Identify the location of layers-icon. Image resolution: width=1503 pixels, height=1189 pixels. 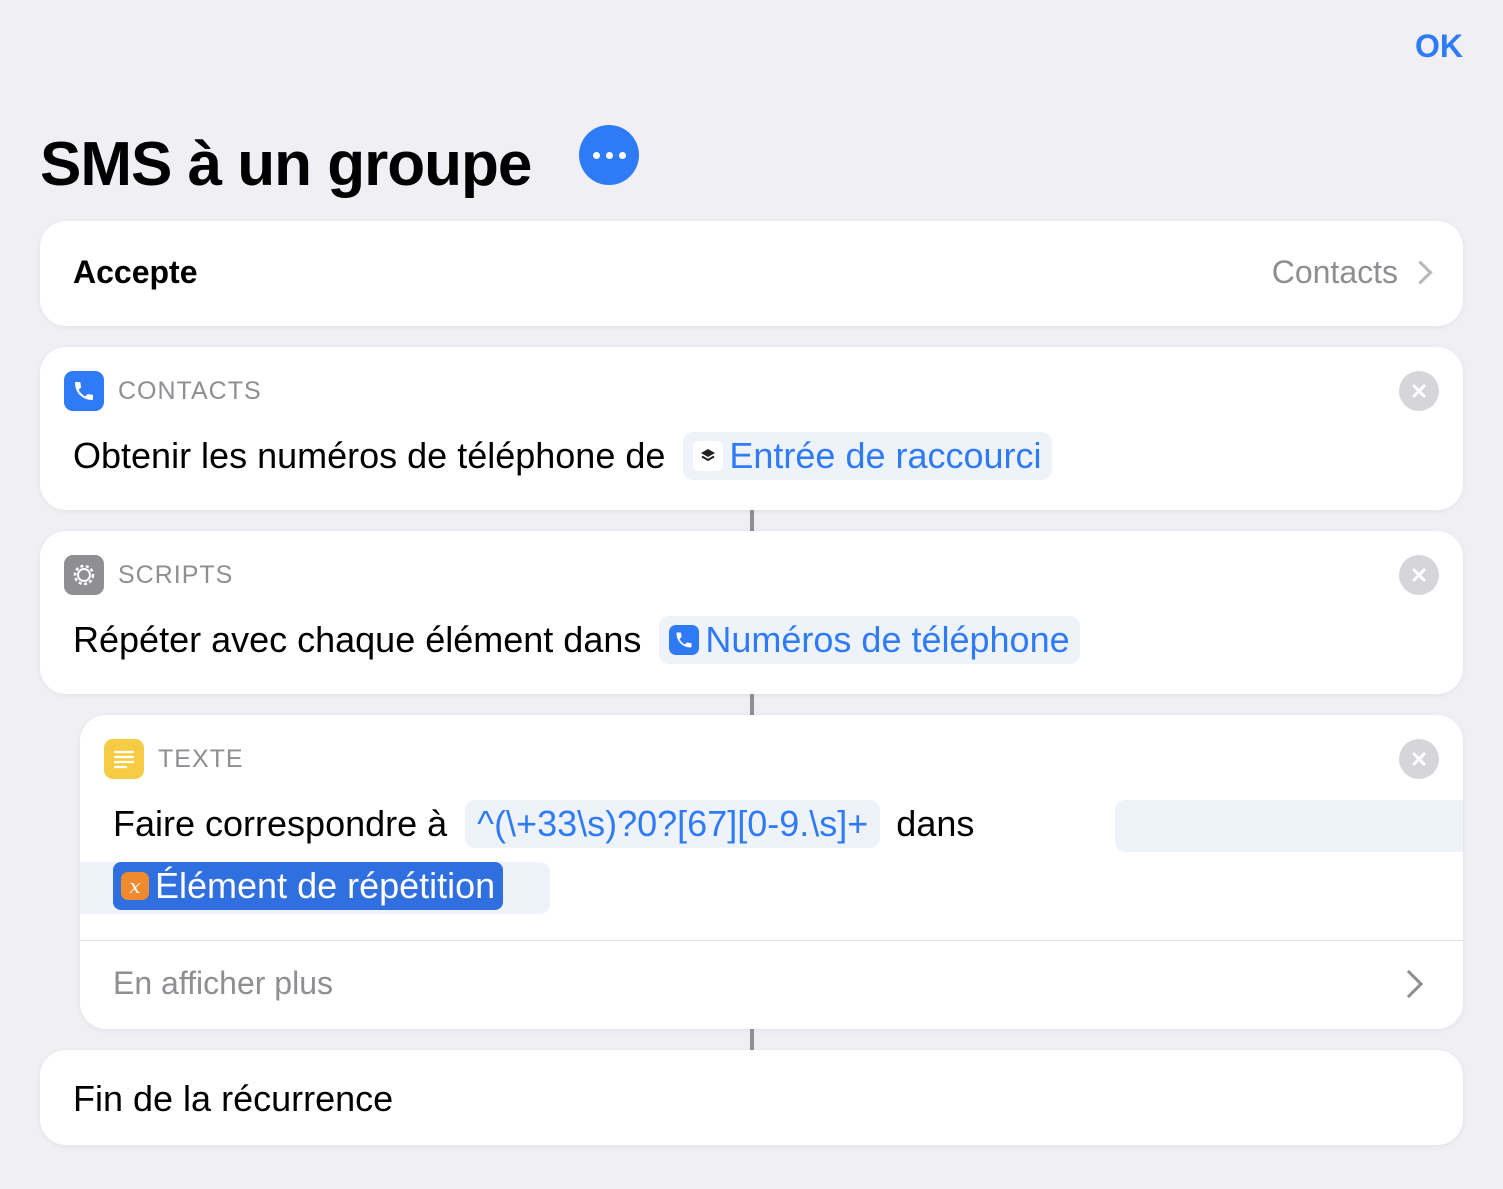
(708, 456).